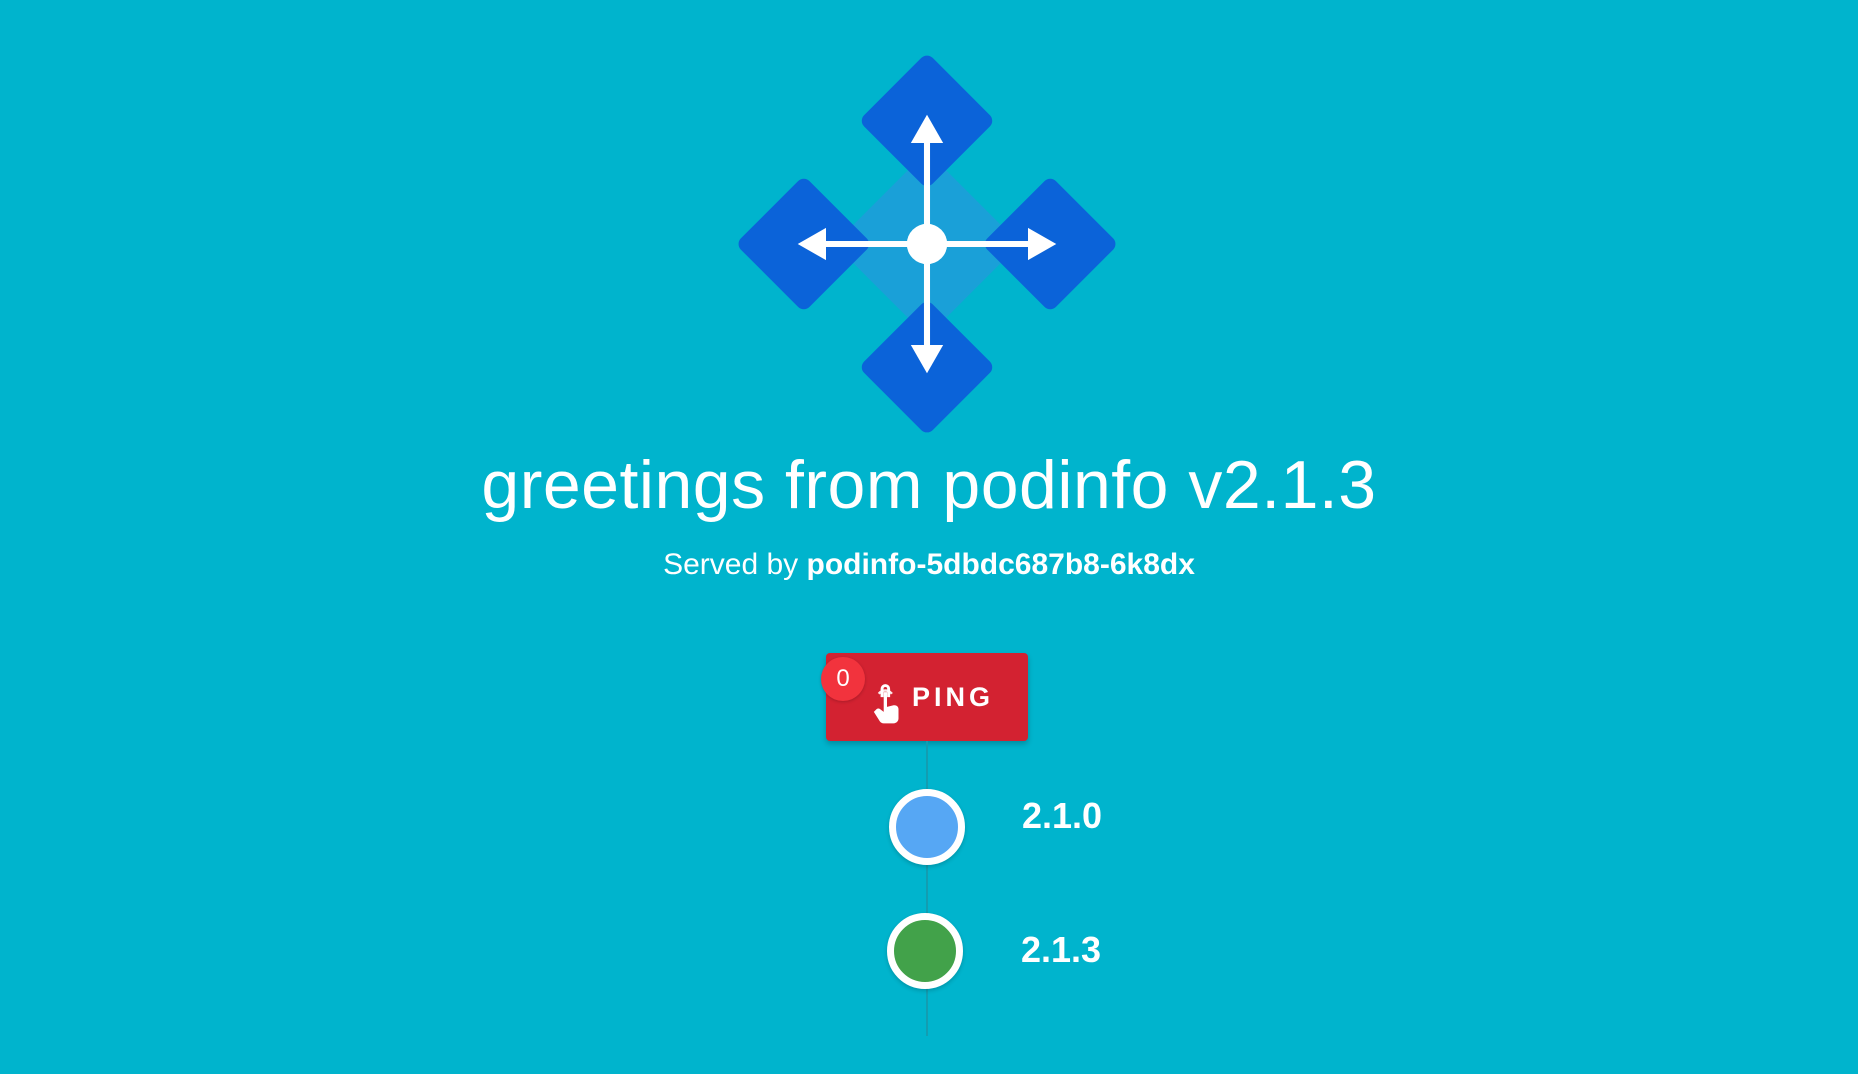 Image resolution: width=1858 pixels, height=1074 pixels. What do you see at coordinates (925, 951) in the screenshot?
I see `timeline-dot-green` at bounding box center [925, 951].